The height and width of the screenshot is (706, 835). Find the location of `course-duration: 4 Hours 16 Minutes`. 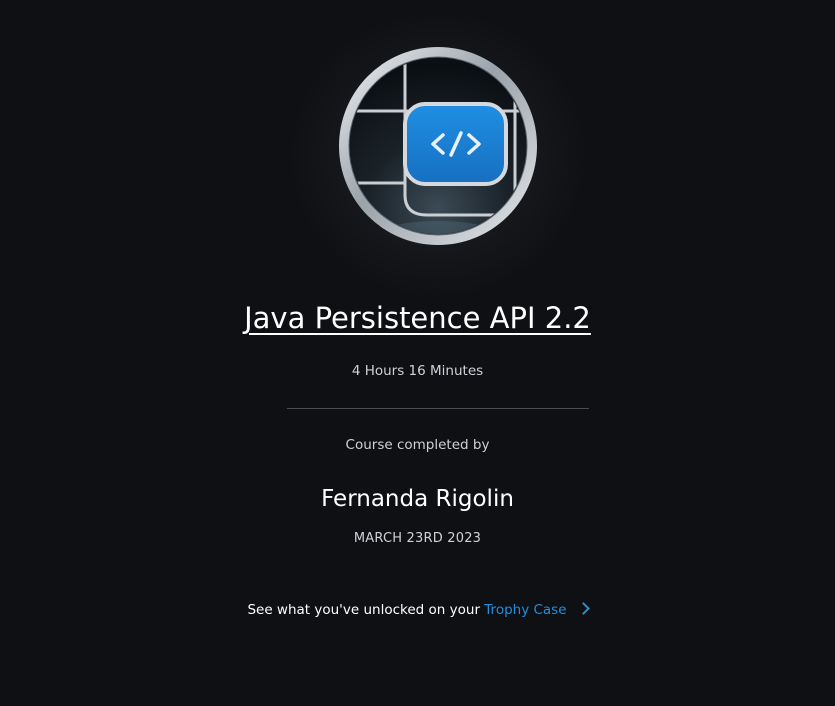

course-duration: 4 Hours 16 Minutes is located at coordinates (417, 371).